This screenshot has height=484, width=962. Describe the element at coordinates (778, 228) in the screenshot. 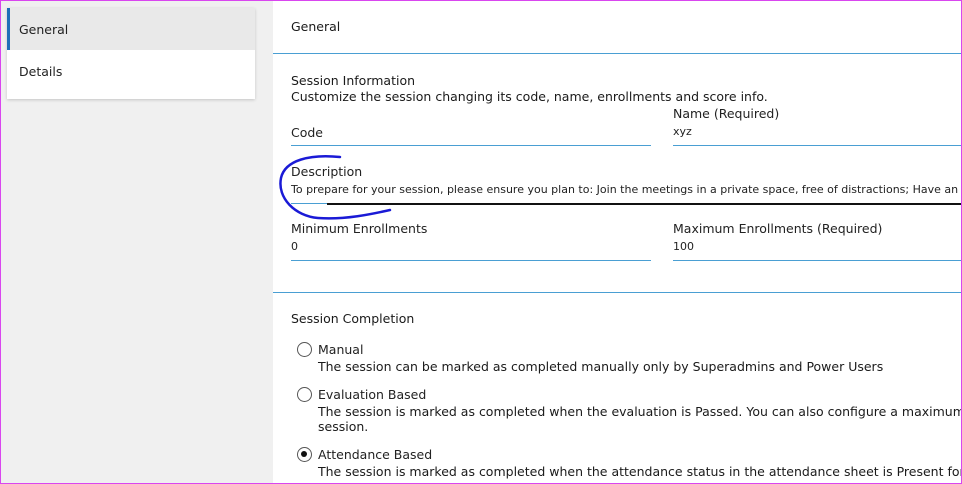

I see `max-enrollments-label: Maximum Enrollments (Required)` at that location.